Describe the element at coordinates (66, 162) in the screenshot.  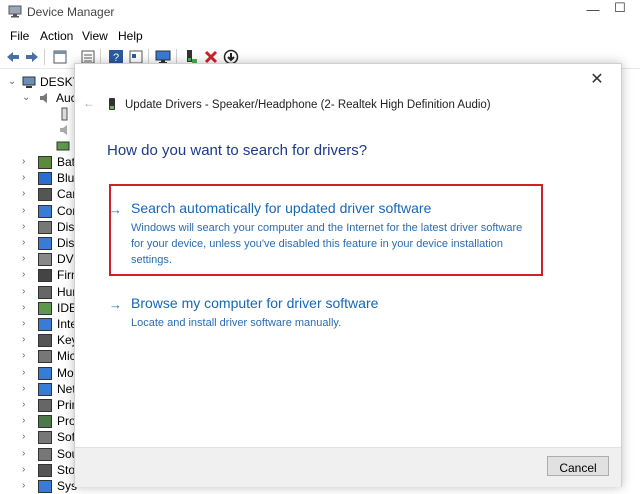
I see `tree-category-label: Bat` at that location.